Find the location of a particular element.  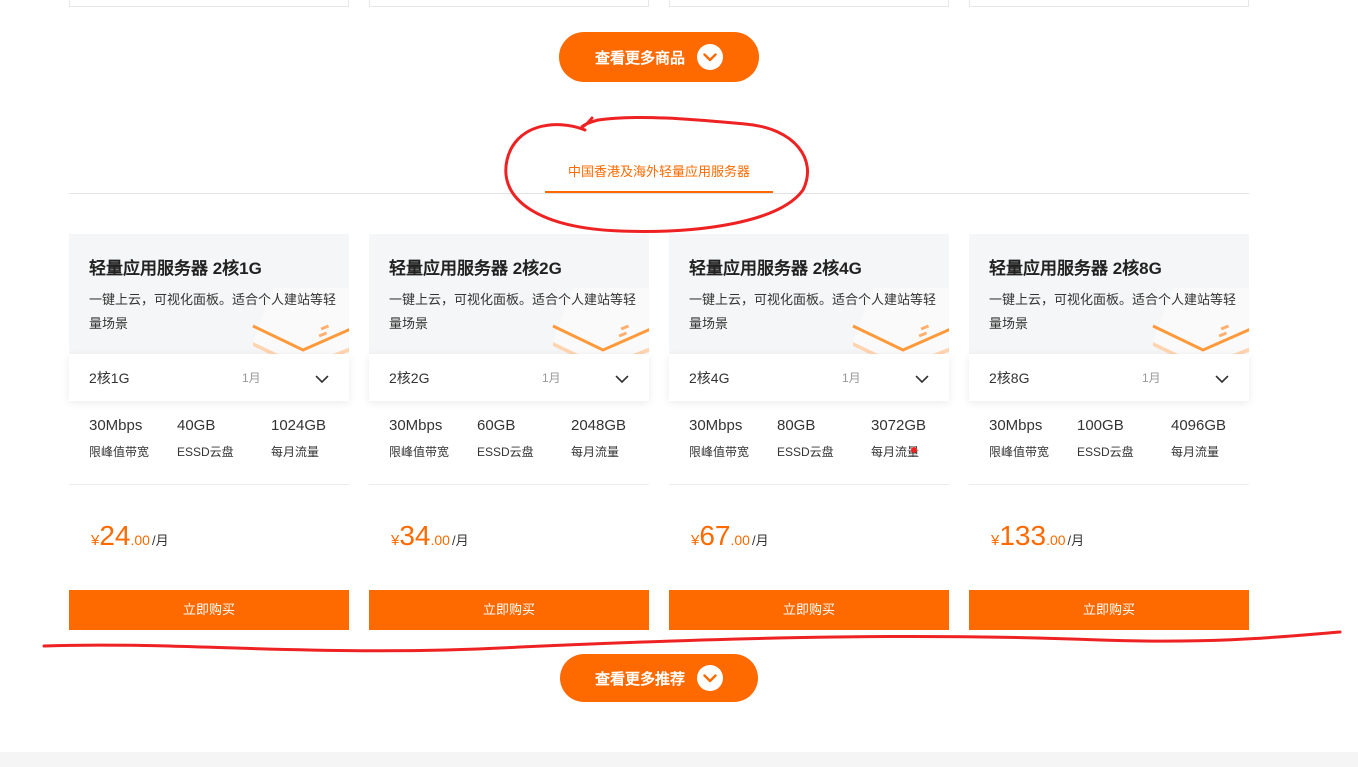

price-integer: 133 is located at coordinates (1023, 535).